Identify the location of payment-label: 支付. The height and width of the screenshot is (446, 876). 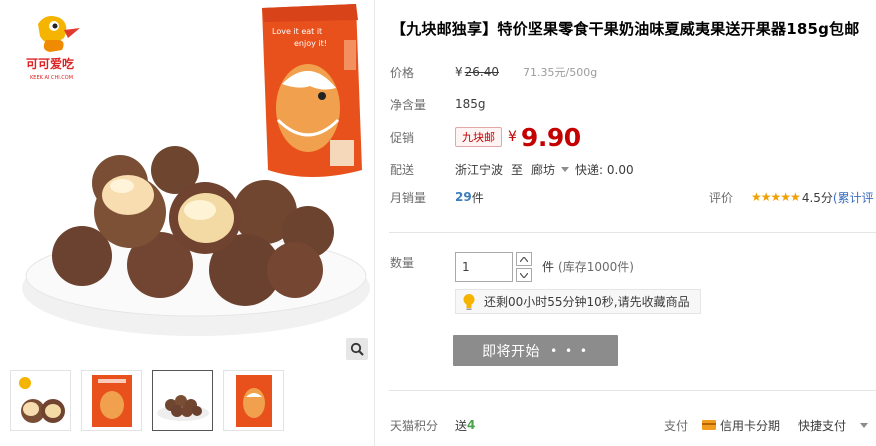
(676, 425).